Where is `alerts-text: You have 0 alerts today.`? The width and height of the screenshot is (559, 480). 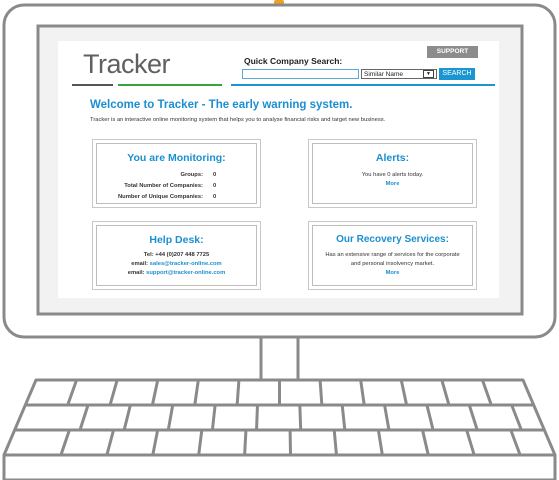 alerts-text: You have 0 alerts today. is located at coordinates (392, 175).